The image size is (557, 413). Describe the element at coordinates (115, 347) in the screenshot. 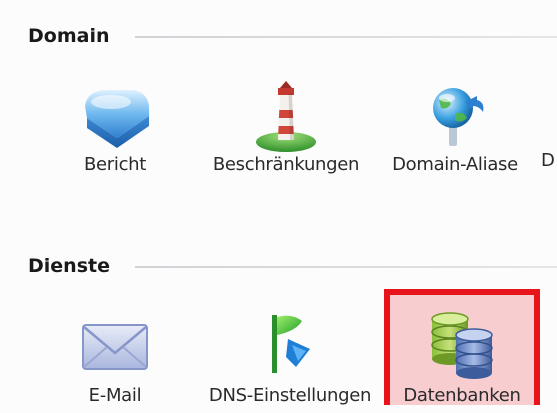

I see `envelope-icon` at that location.